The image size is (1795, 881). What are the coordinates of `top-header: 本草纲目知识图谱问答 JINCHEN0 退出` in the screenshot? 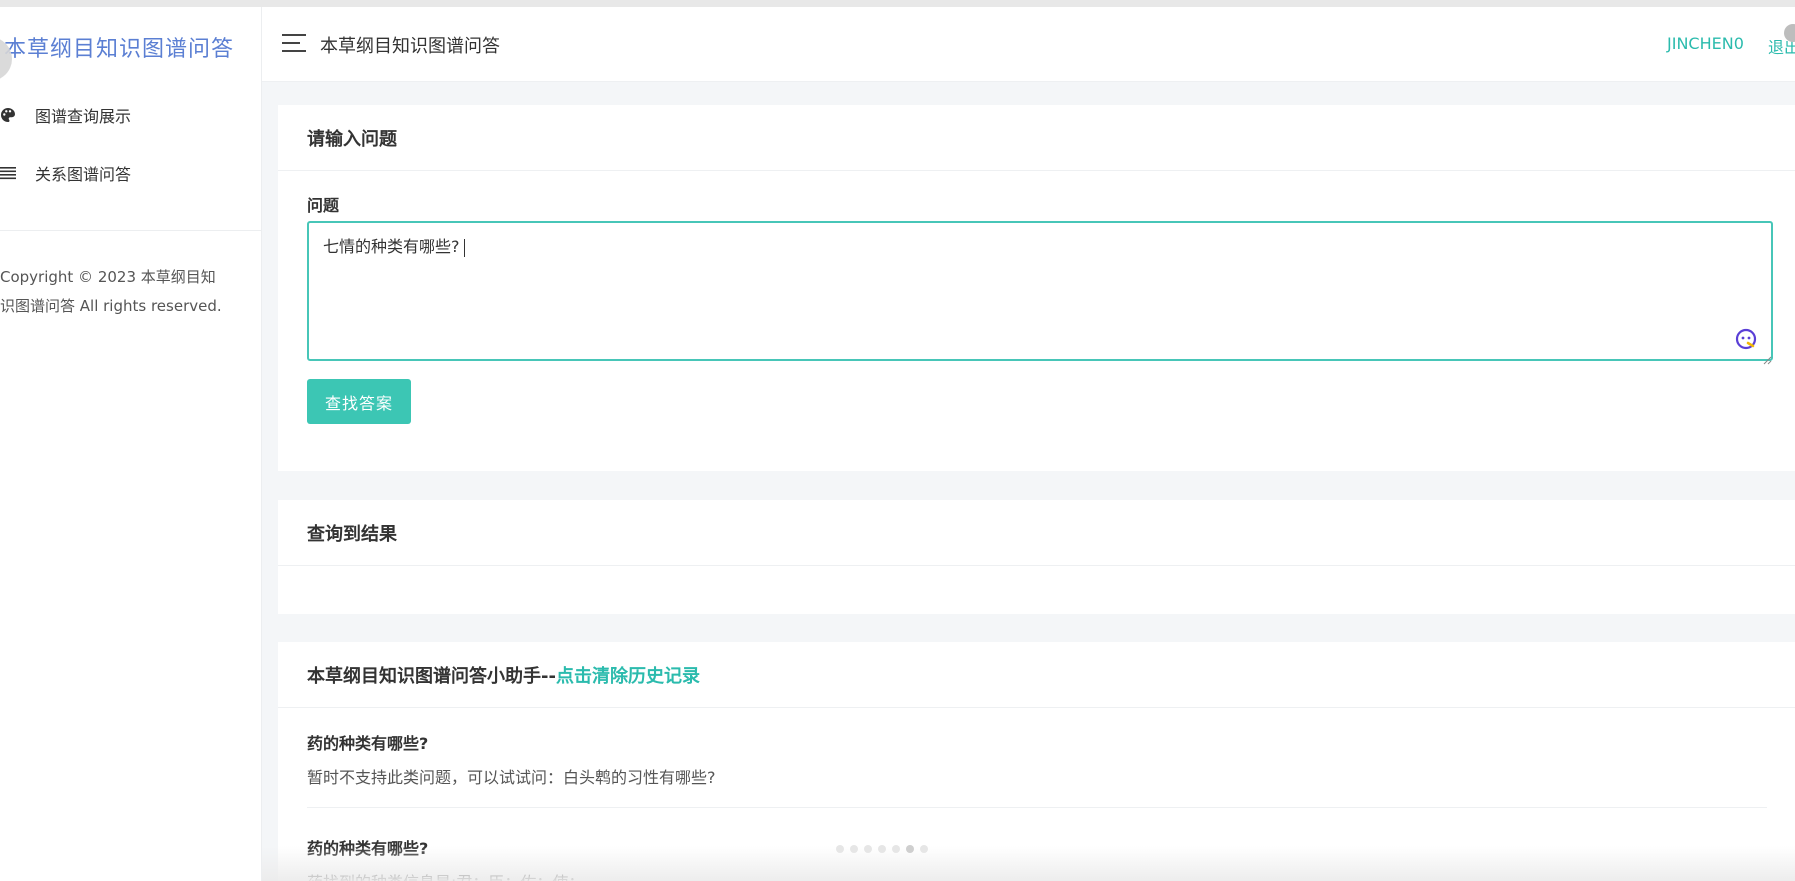 It's located at (1028, 44).